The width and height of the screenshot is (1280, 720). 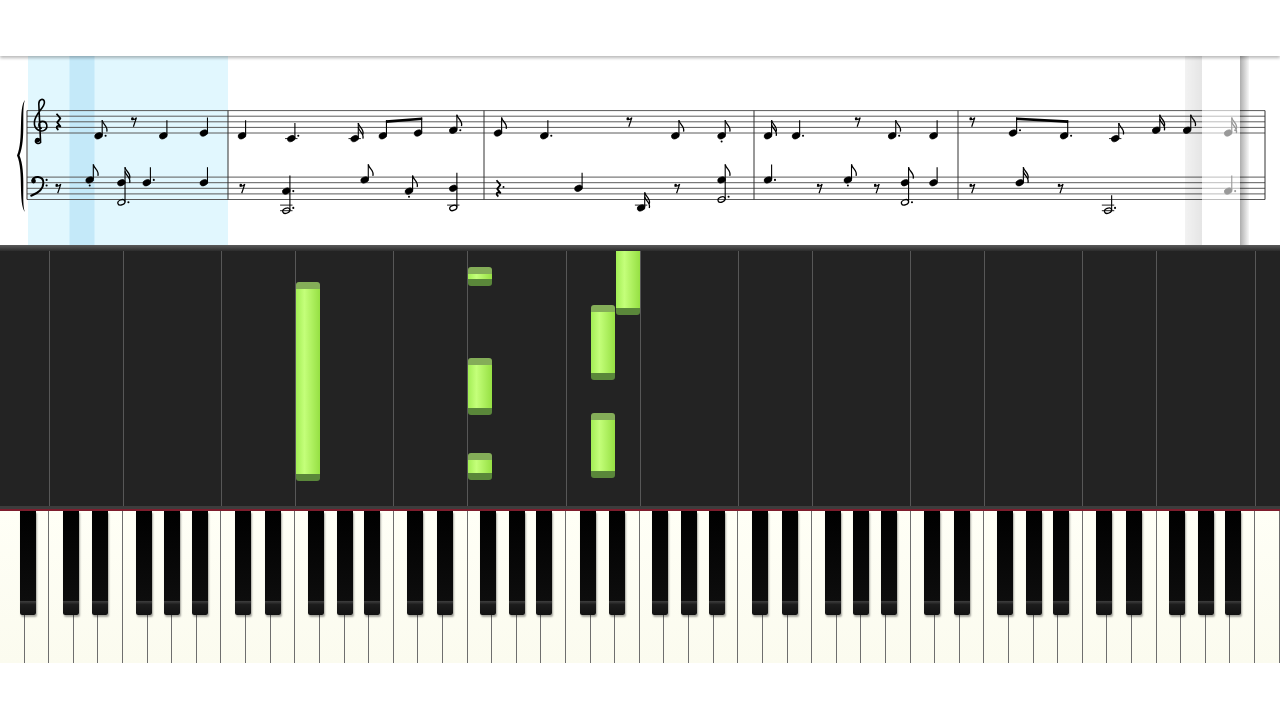 I want to click on bass-clef-icon, so click(x=39, y=186).